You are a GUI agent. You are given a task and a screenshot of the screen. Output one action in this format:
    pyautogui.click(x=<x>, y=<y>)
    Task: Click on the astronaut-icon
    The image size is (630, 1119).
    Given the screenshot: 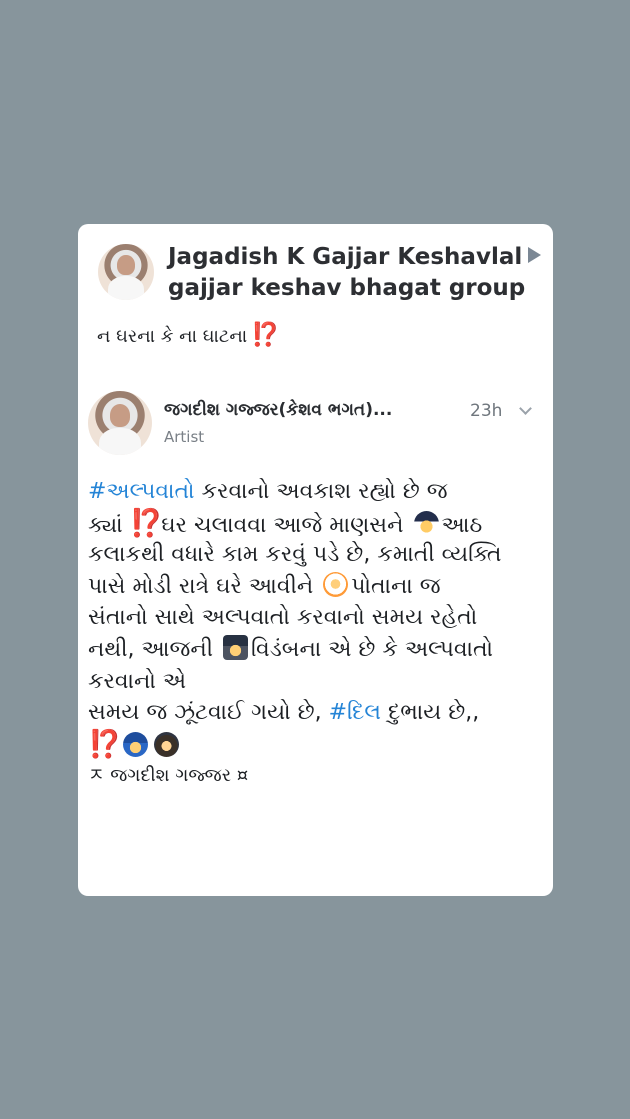 What is the action you would take?
    pyautogui.click(x=336, y=584)
    